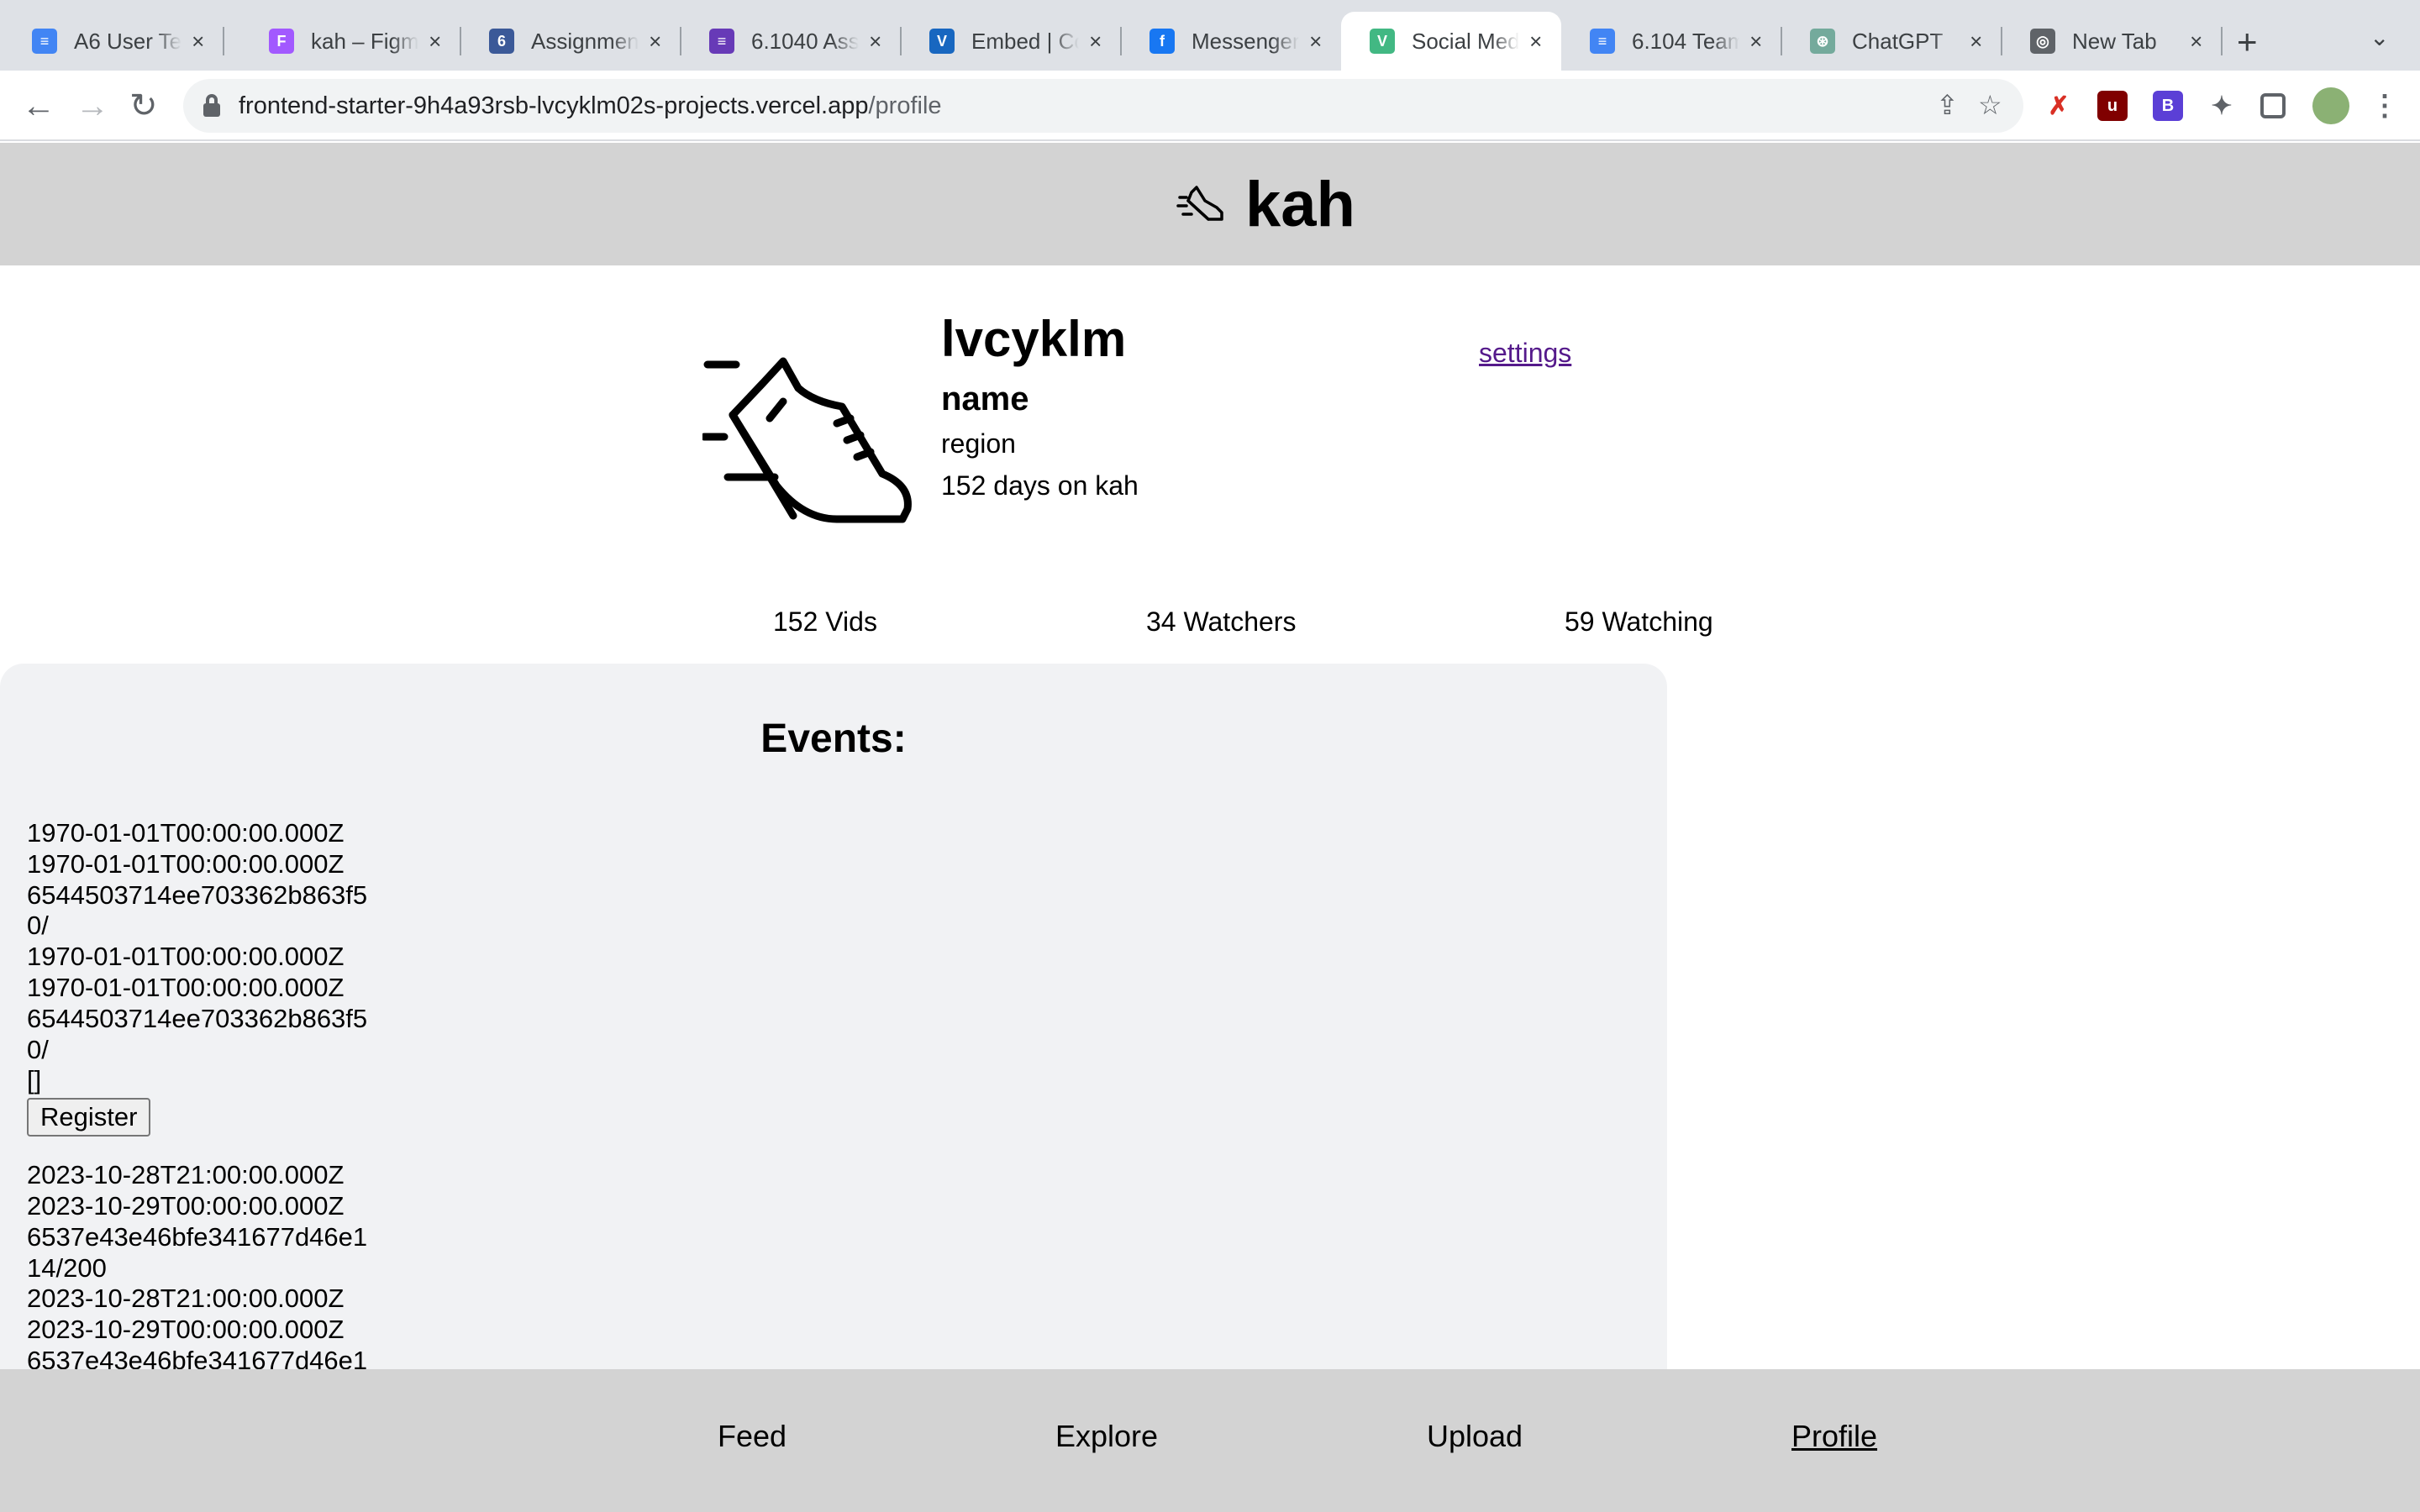  What do you see at coordinates (1466, 41) in the screenshot?
I see `browser-tab-title: Social Med` at bounding box center [1466, 41].